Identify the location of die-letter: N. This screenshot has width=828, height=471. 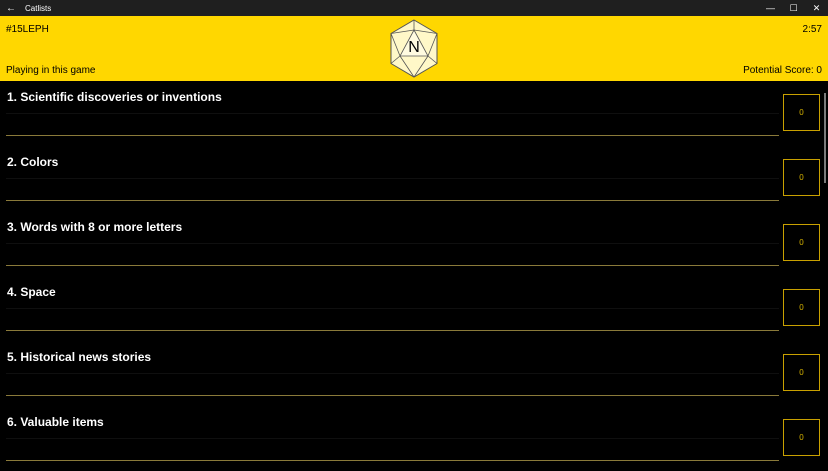
(414, 47).